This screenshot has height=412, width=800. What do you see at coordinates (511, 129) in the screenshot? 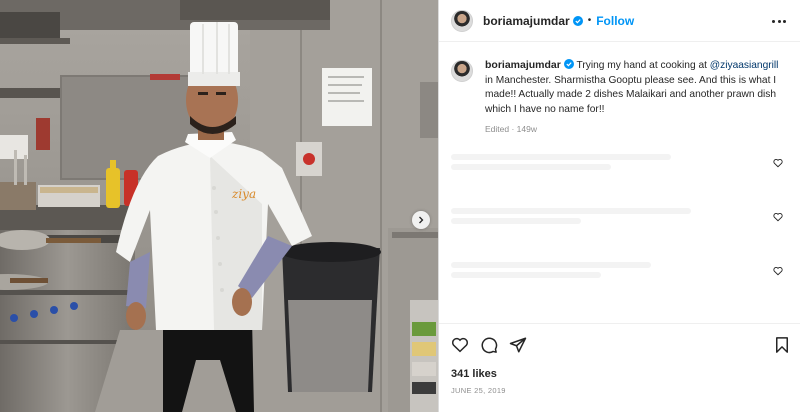
I see `edited-timestamp: Edited · 149w` at bounding box center [511, 129].